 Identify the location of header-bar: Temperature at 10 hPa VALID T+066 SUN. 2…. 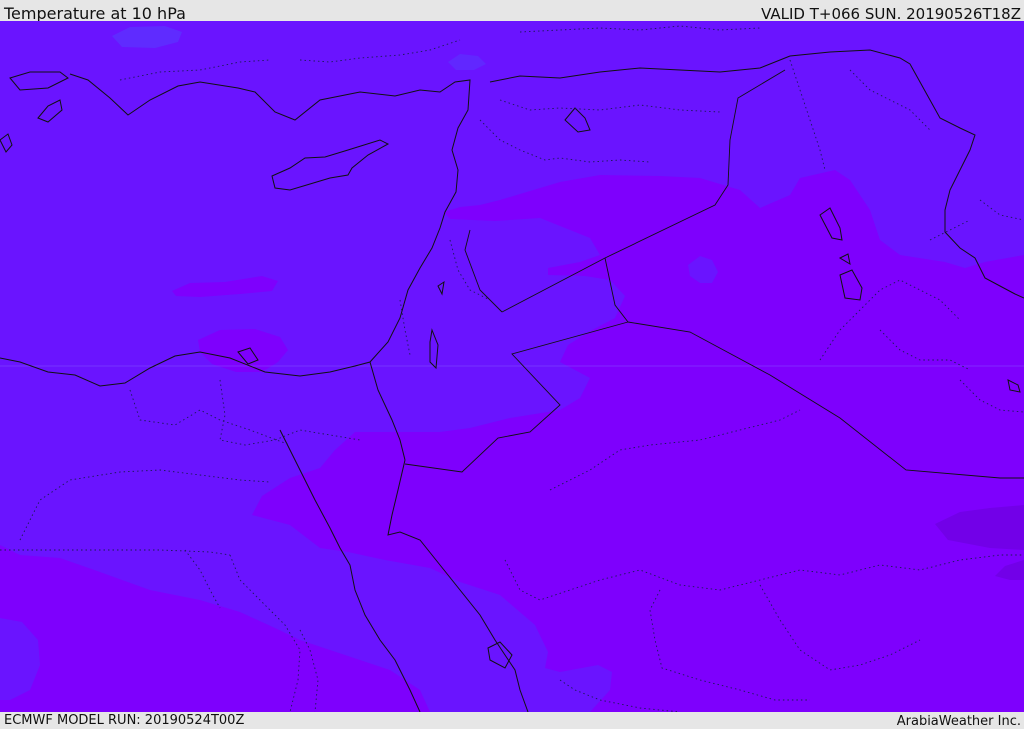
(512, 11).